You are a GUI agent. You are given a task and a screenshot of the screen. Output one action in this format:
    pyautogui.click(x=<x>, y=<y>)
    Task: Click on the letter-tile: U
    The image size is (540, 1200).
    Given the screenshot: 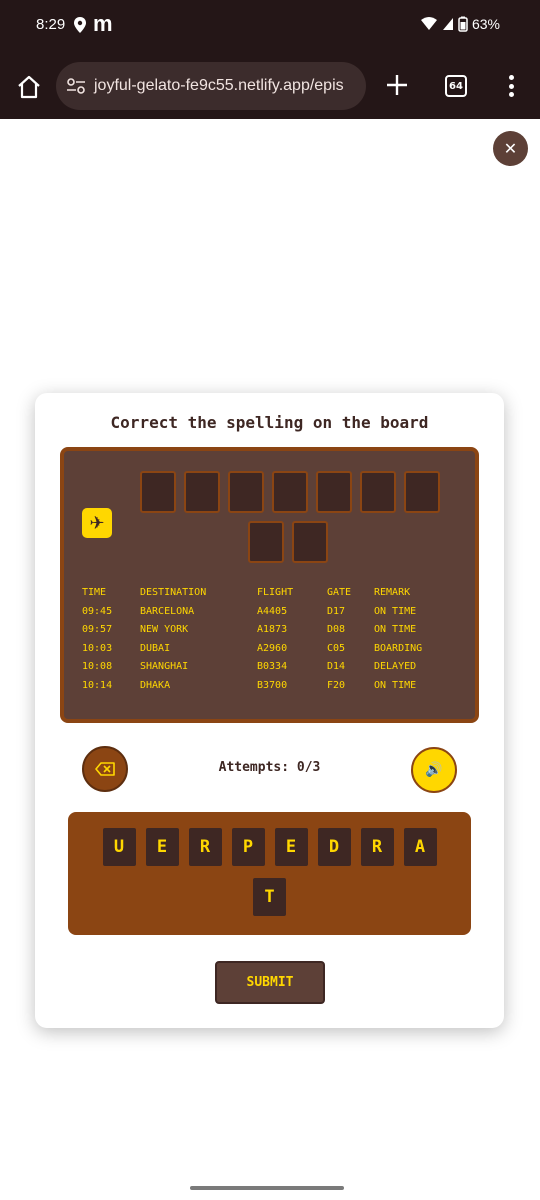 What is the action you would take?
    pyautogui.click(x=119, y=847)
    